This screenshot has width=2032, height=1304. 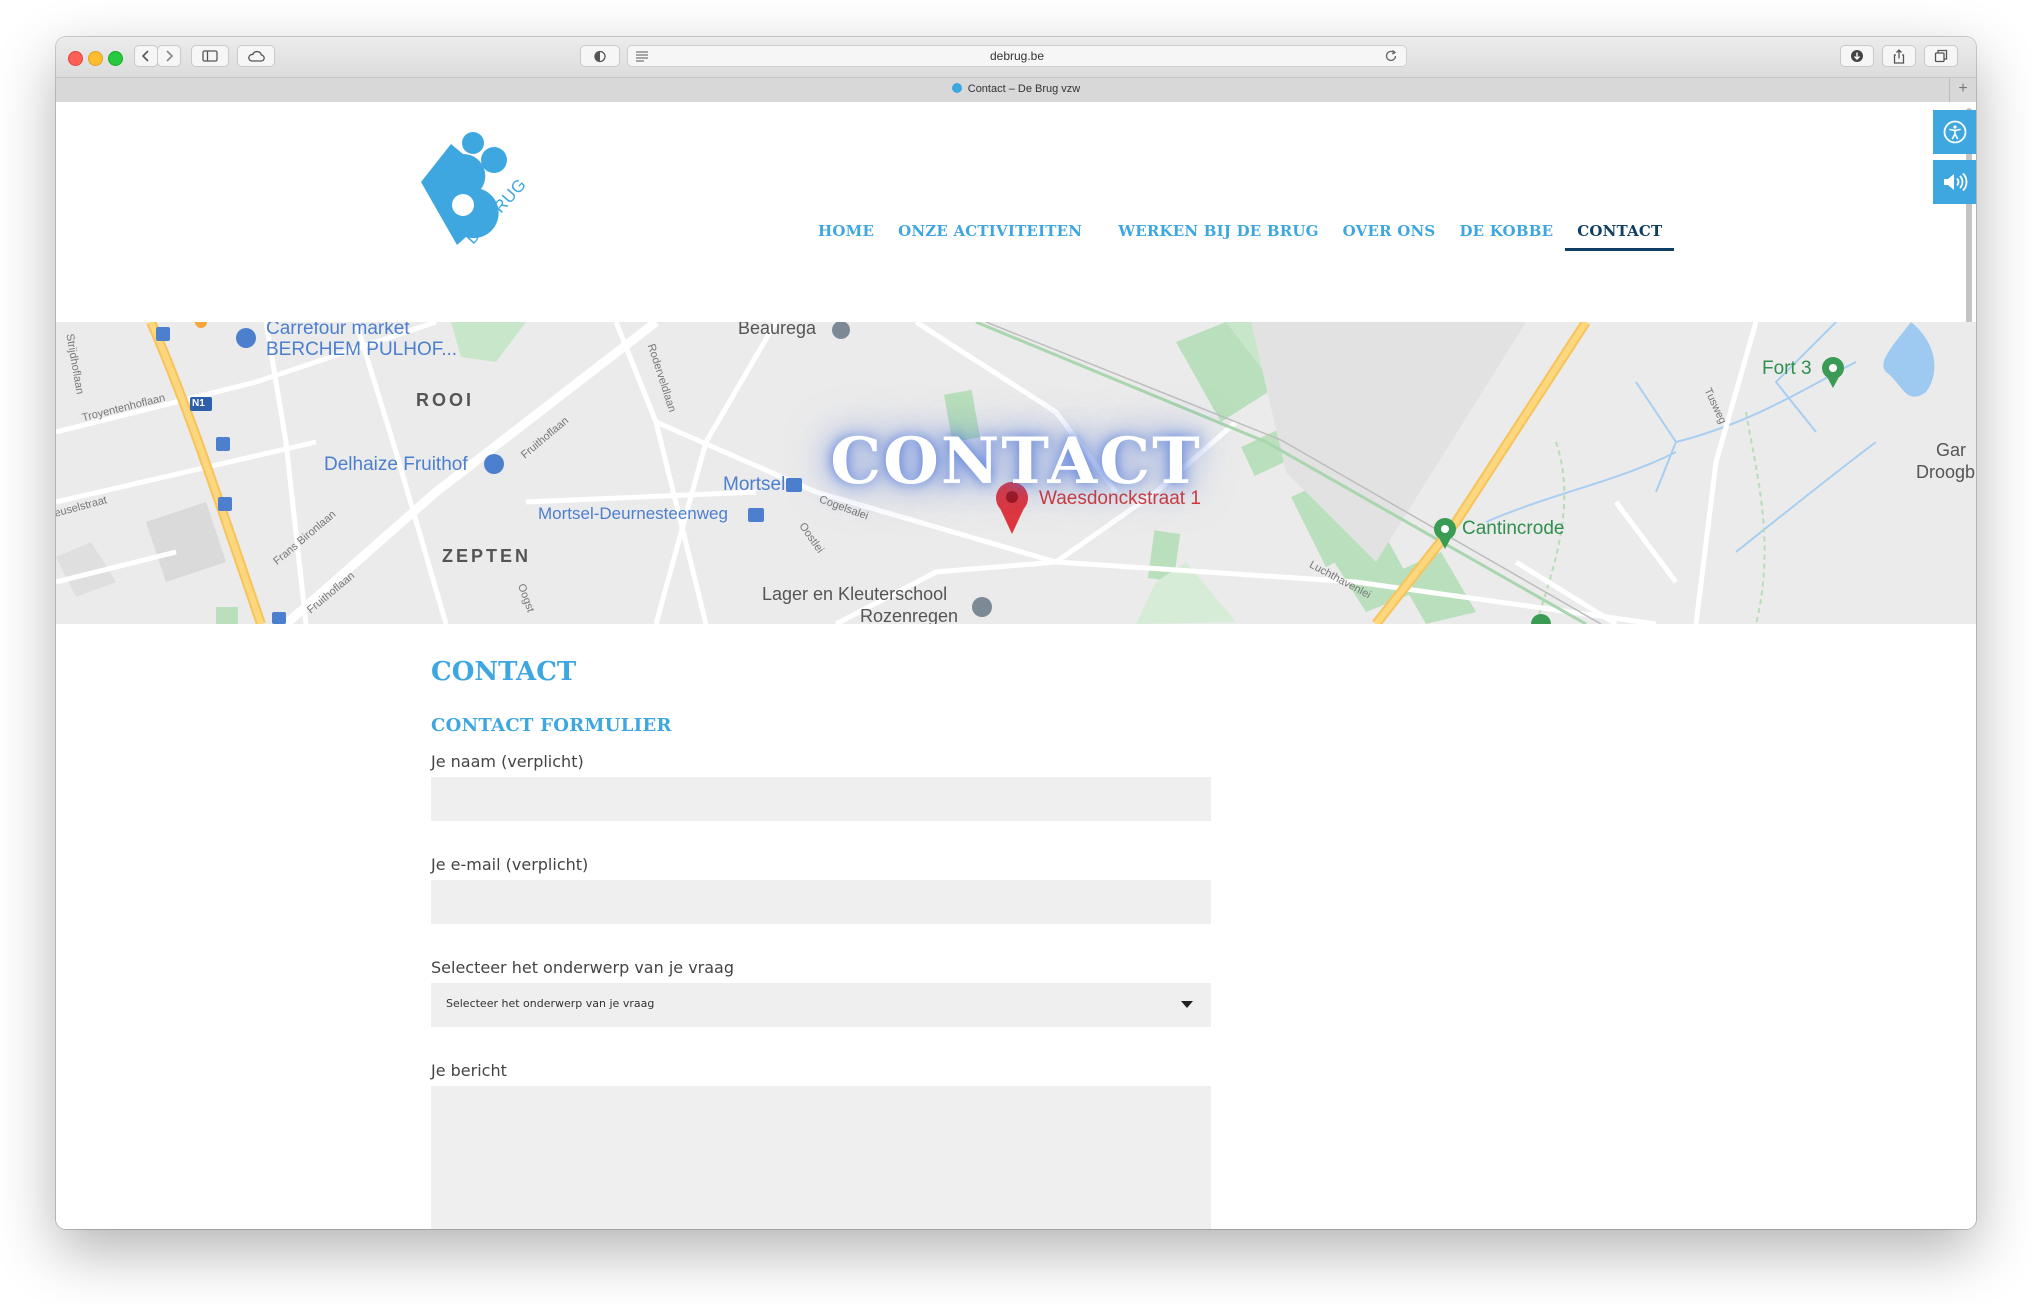 I want to click on page-title: CONTACT, so click(x=504, y=672).